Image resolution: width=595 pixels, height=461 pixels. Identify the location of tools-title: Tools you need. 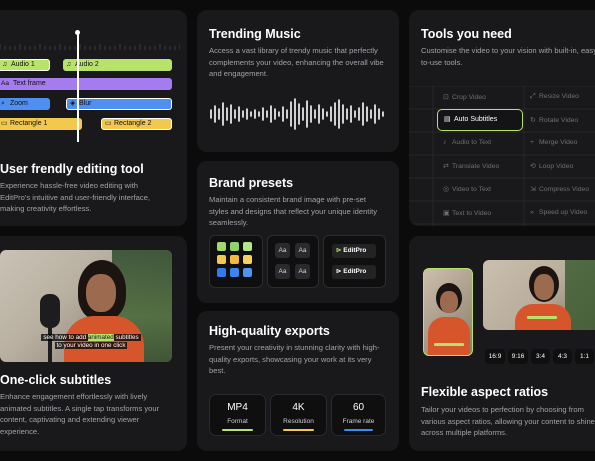
(466, 34).